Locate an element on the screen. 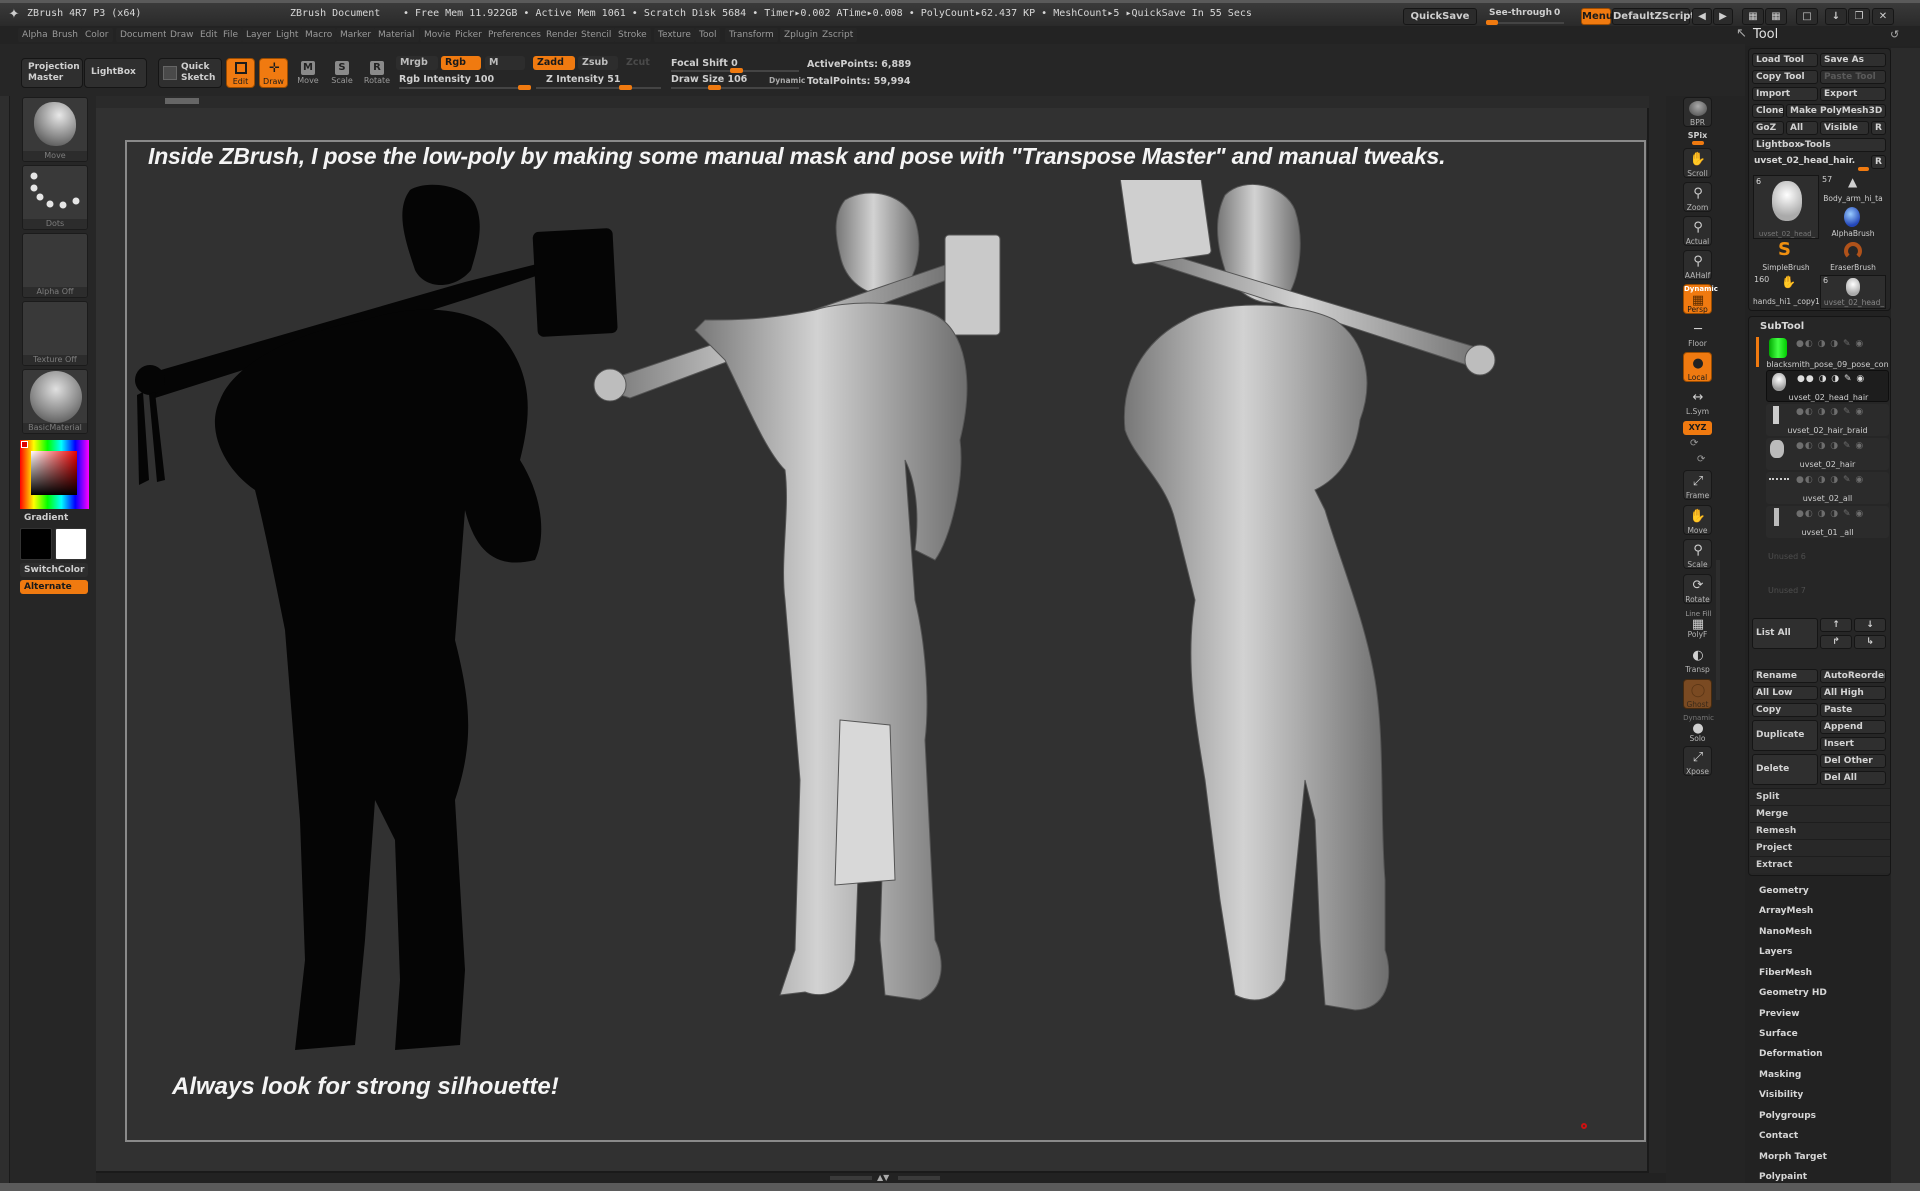 The width and height of the screenshot is (1920, 1191). subtool-row: ●◐ ◑ ◑ ✎ ◉ uvset_02_hair is located at coordinates (1827, 454).